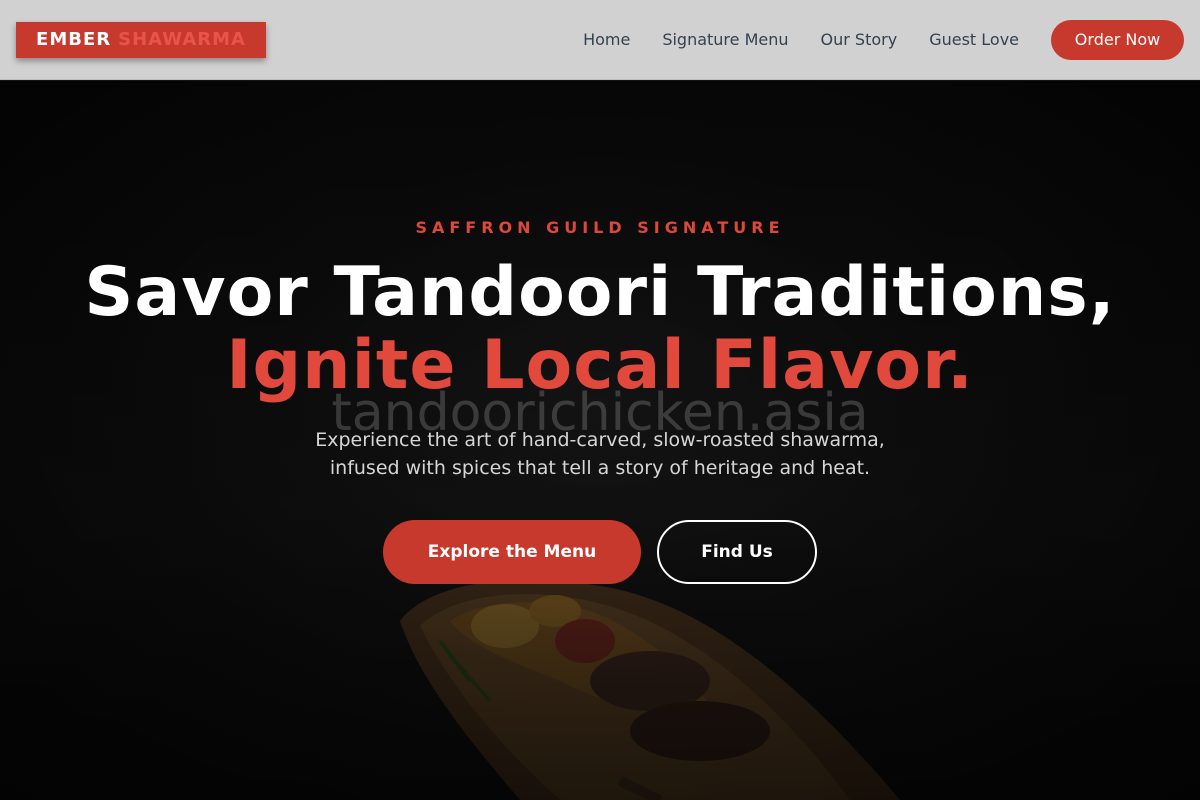  What do you see at coordinates (600, 413) in the screenshot?
I see `watermark-text: tandoorichicken.asia` at bounding box center [600, 413].